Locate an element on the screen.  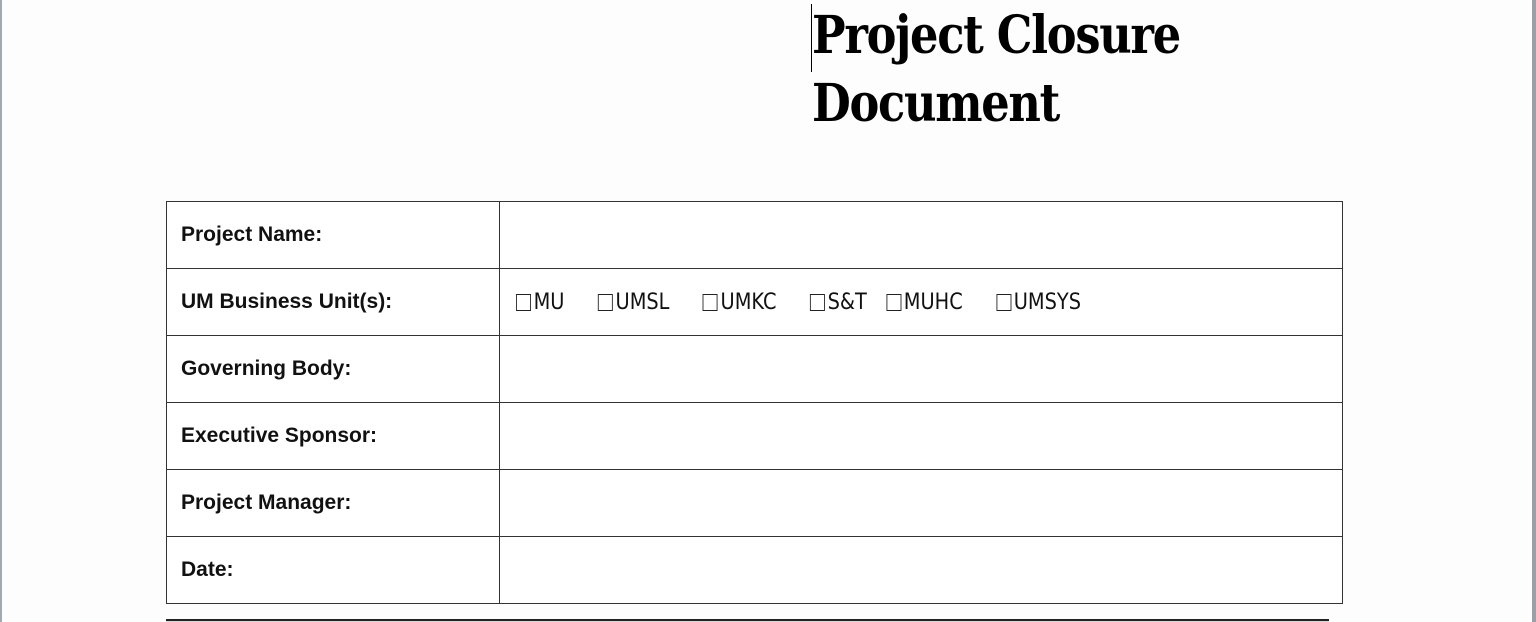
checkbox-label: UMSL is located at coordinates (642, 302).